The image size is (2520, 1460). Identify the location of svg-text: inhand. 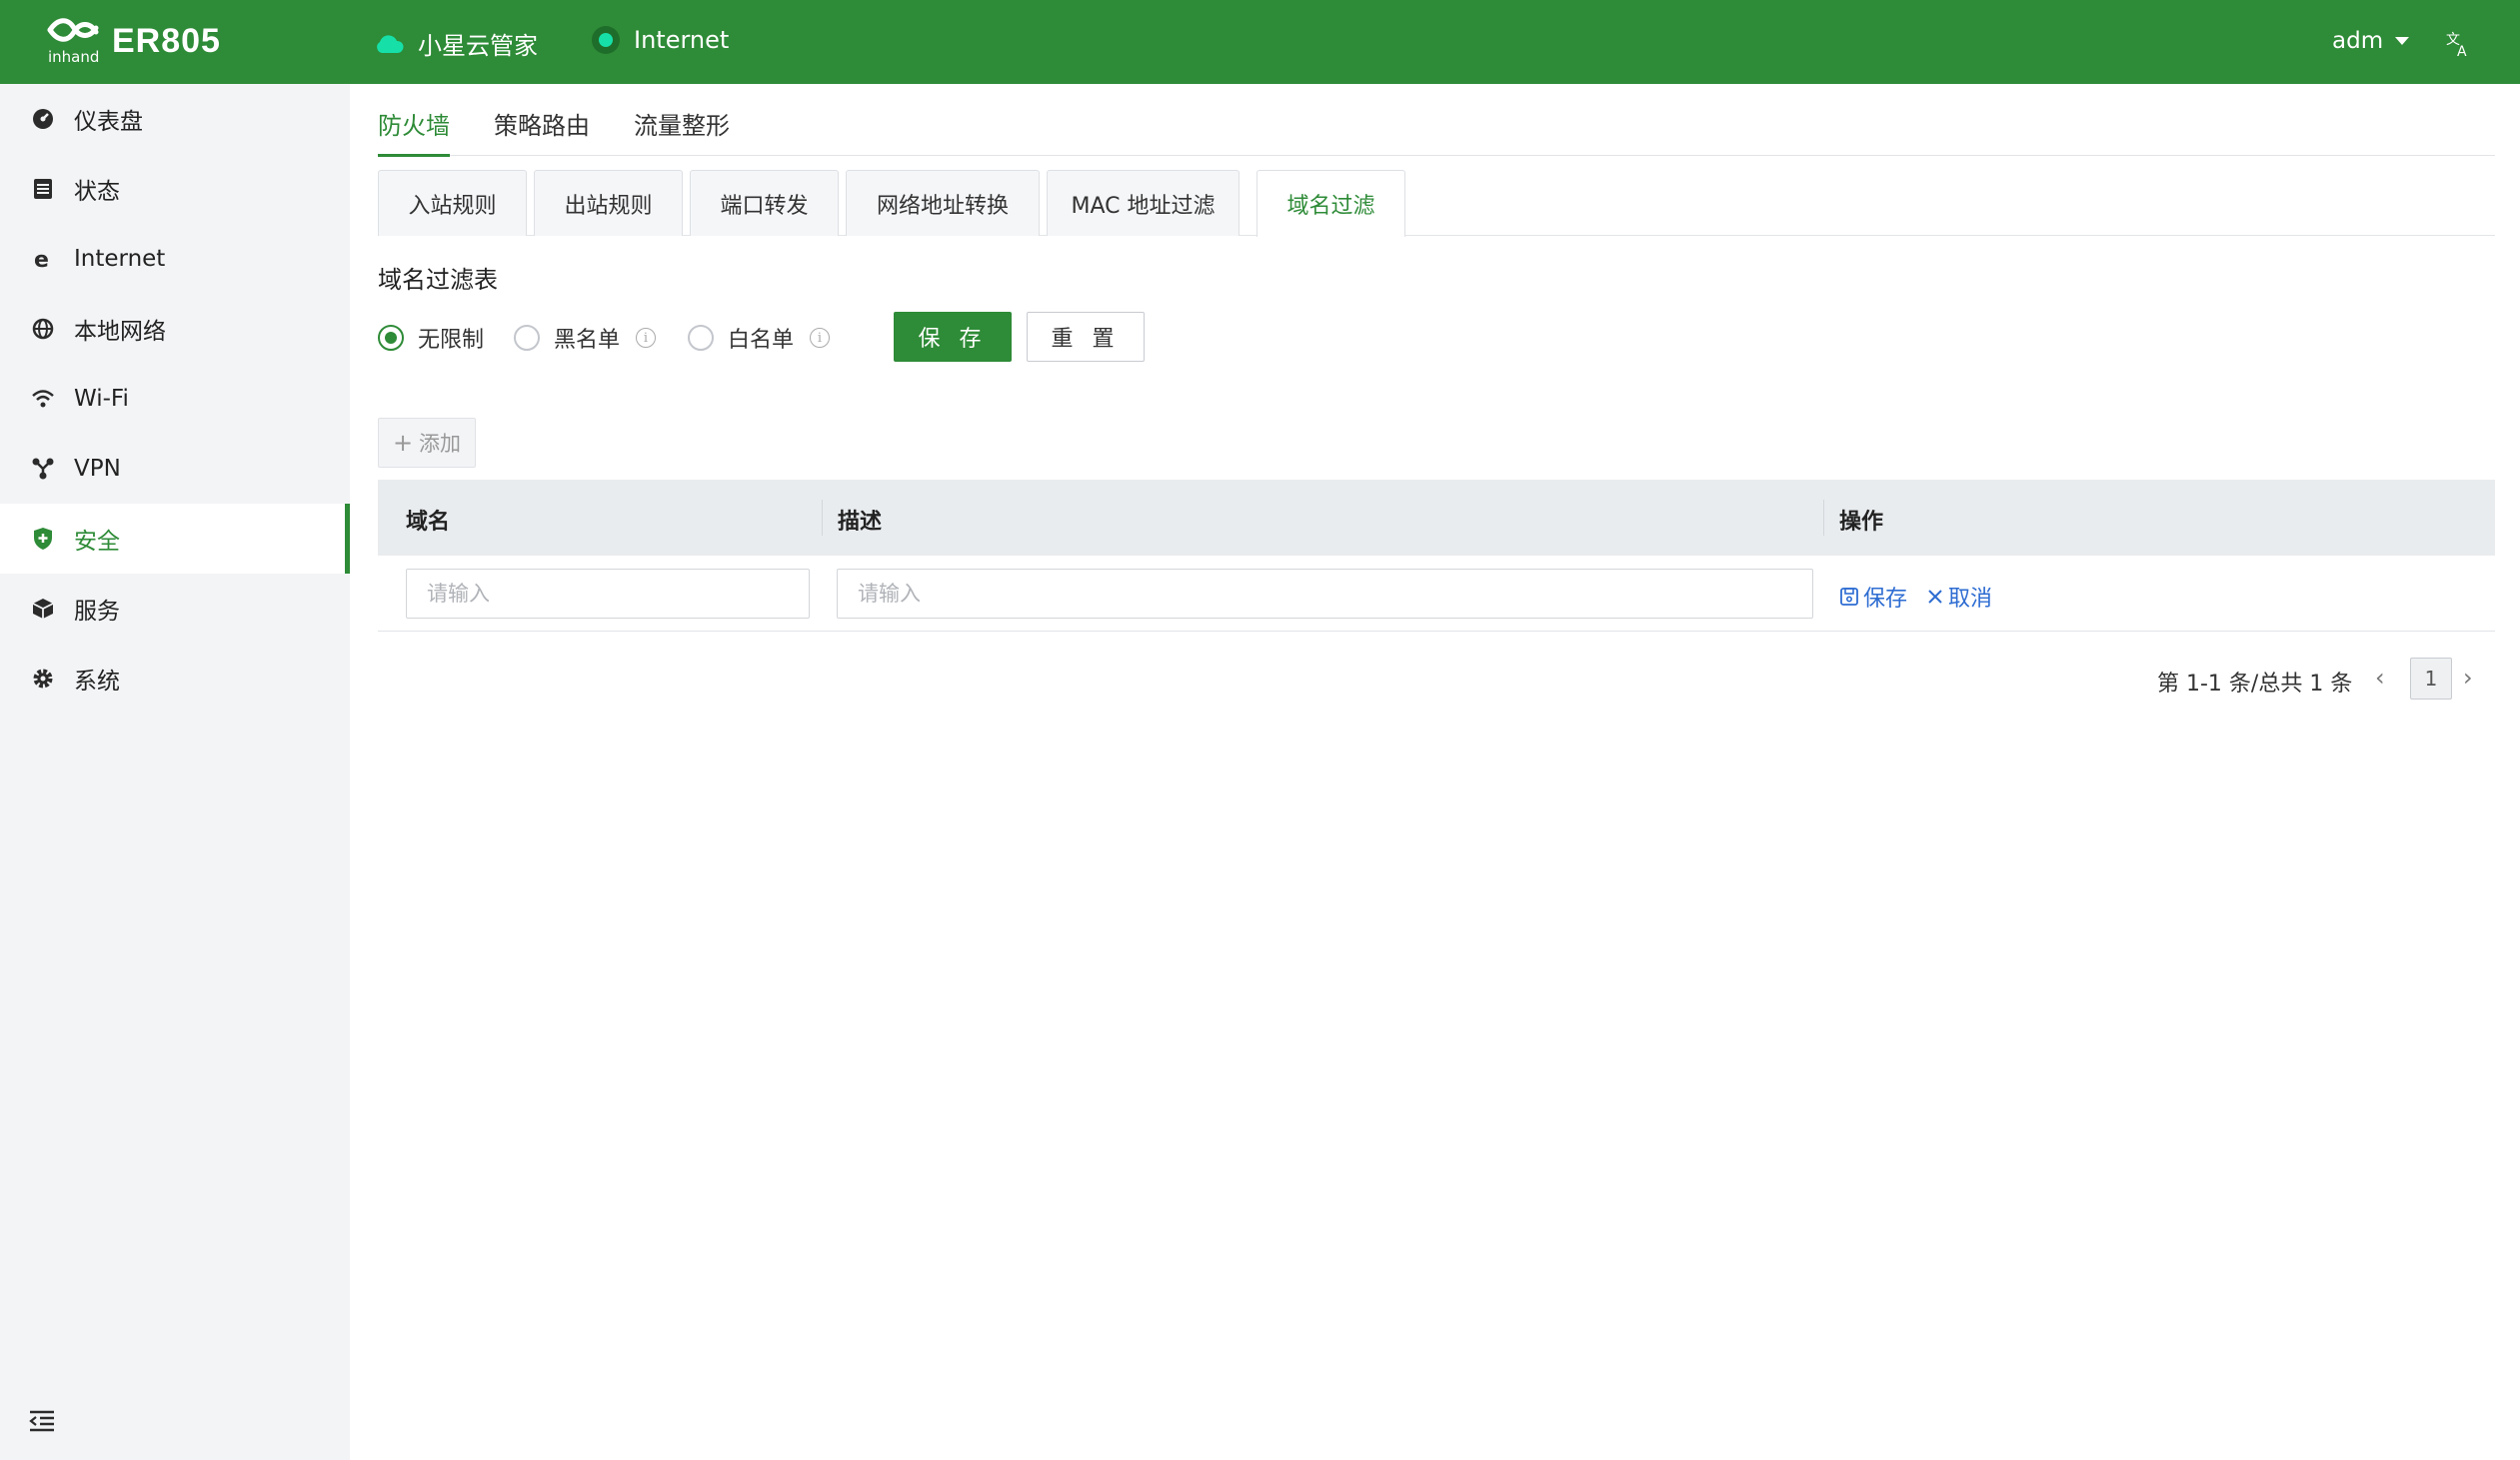
(73, 57).